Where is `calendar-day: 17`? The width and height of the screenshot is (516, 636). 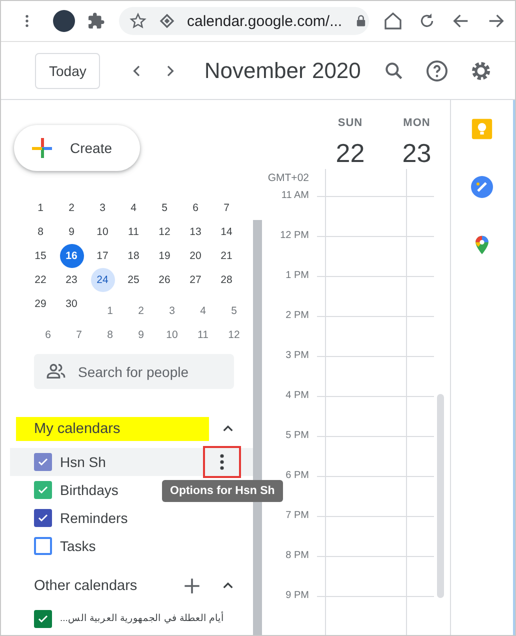
calendar-day: 17 is located at coordinates (102, 256).